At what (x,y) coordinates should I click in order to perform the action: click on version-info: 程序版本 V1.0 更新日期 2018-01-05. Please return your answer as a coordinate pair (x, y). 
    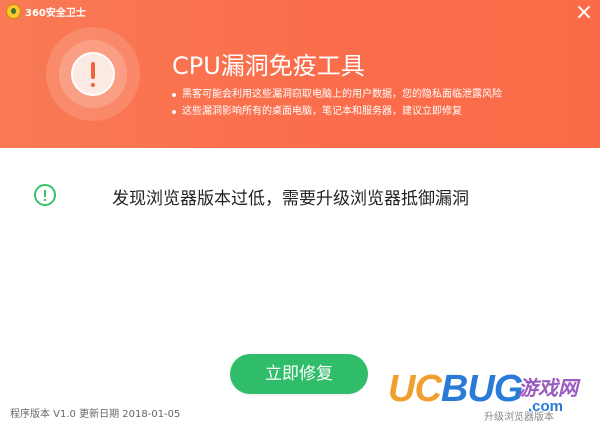
    Looking at the image, I should click on (95, 414).